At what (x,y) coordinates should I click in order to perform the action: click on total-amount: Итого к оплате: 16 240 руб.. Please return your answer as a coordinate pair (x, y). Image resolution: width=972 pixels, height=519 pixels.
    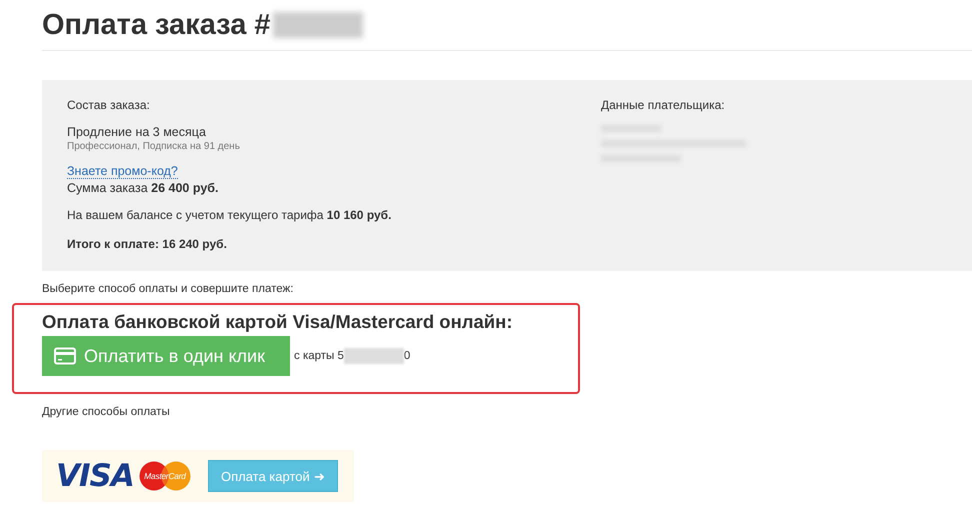
    Looking at the image, I should click on (147, 244).